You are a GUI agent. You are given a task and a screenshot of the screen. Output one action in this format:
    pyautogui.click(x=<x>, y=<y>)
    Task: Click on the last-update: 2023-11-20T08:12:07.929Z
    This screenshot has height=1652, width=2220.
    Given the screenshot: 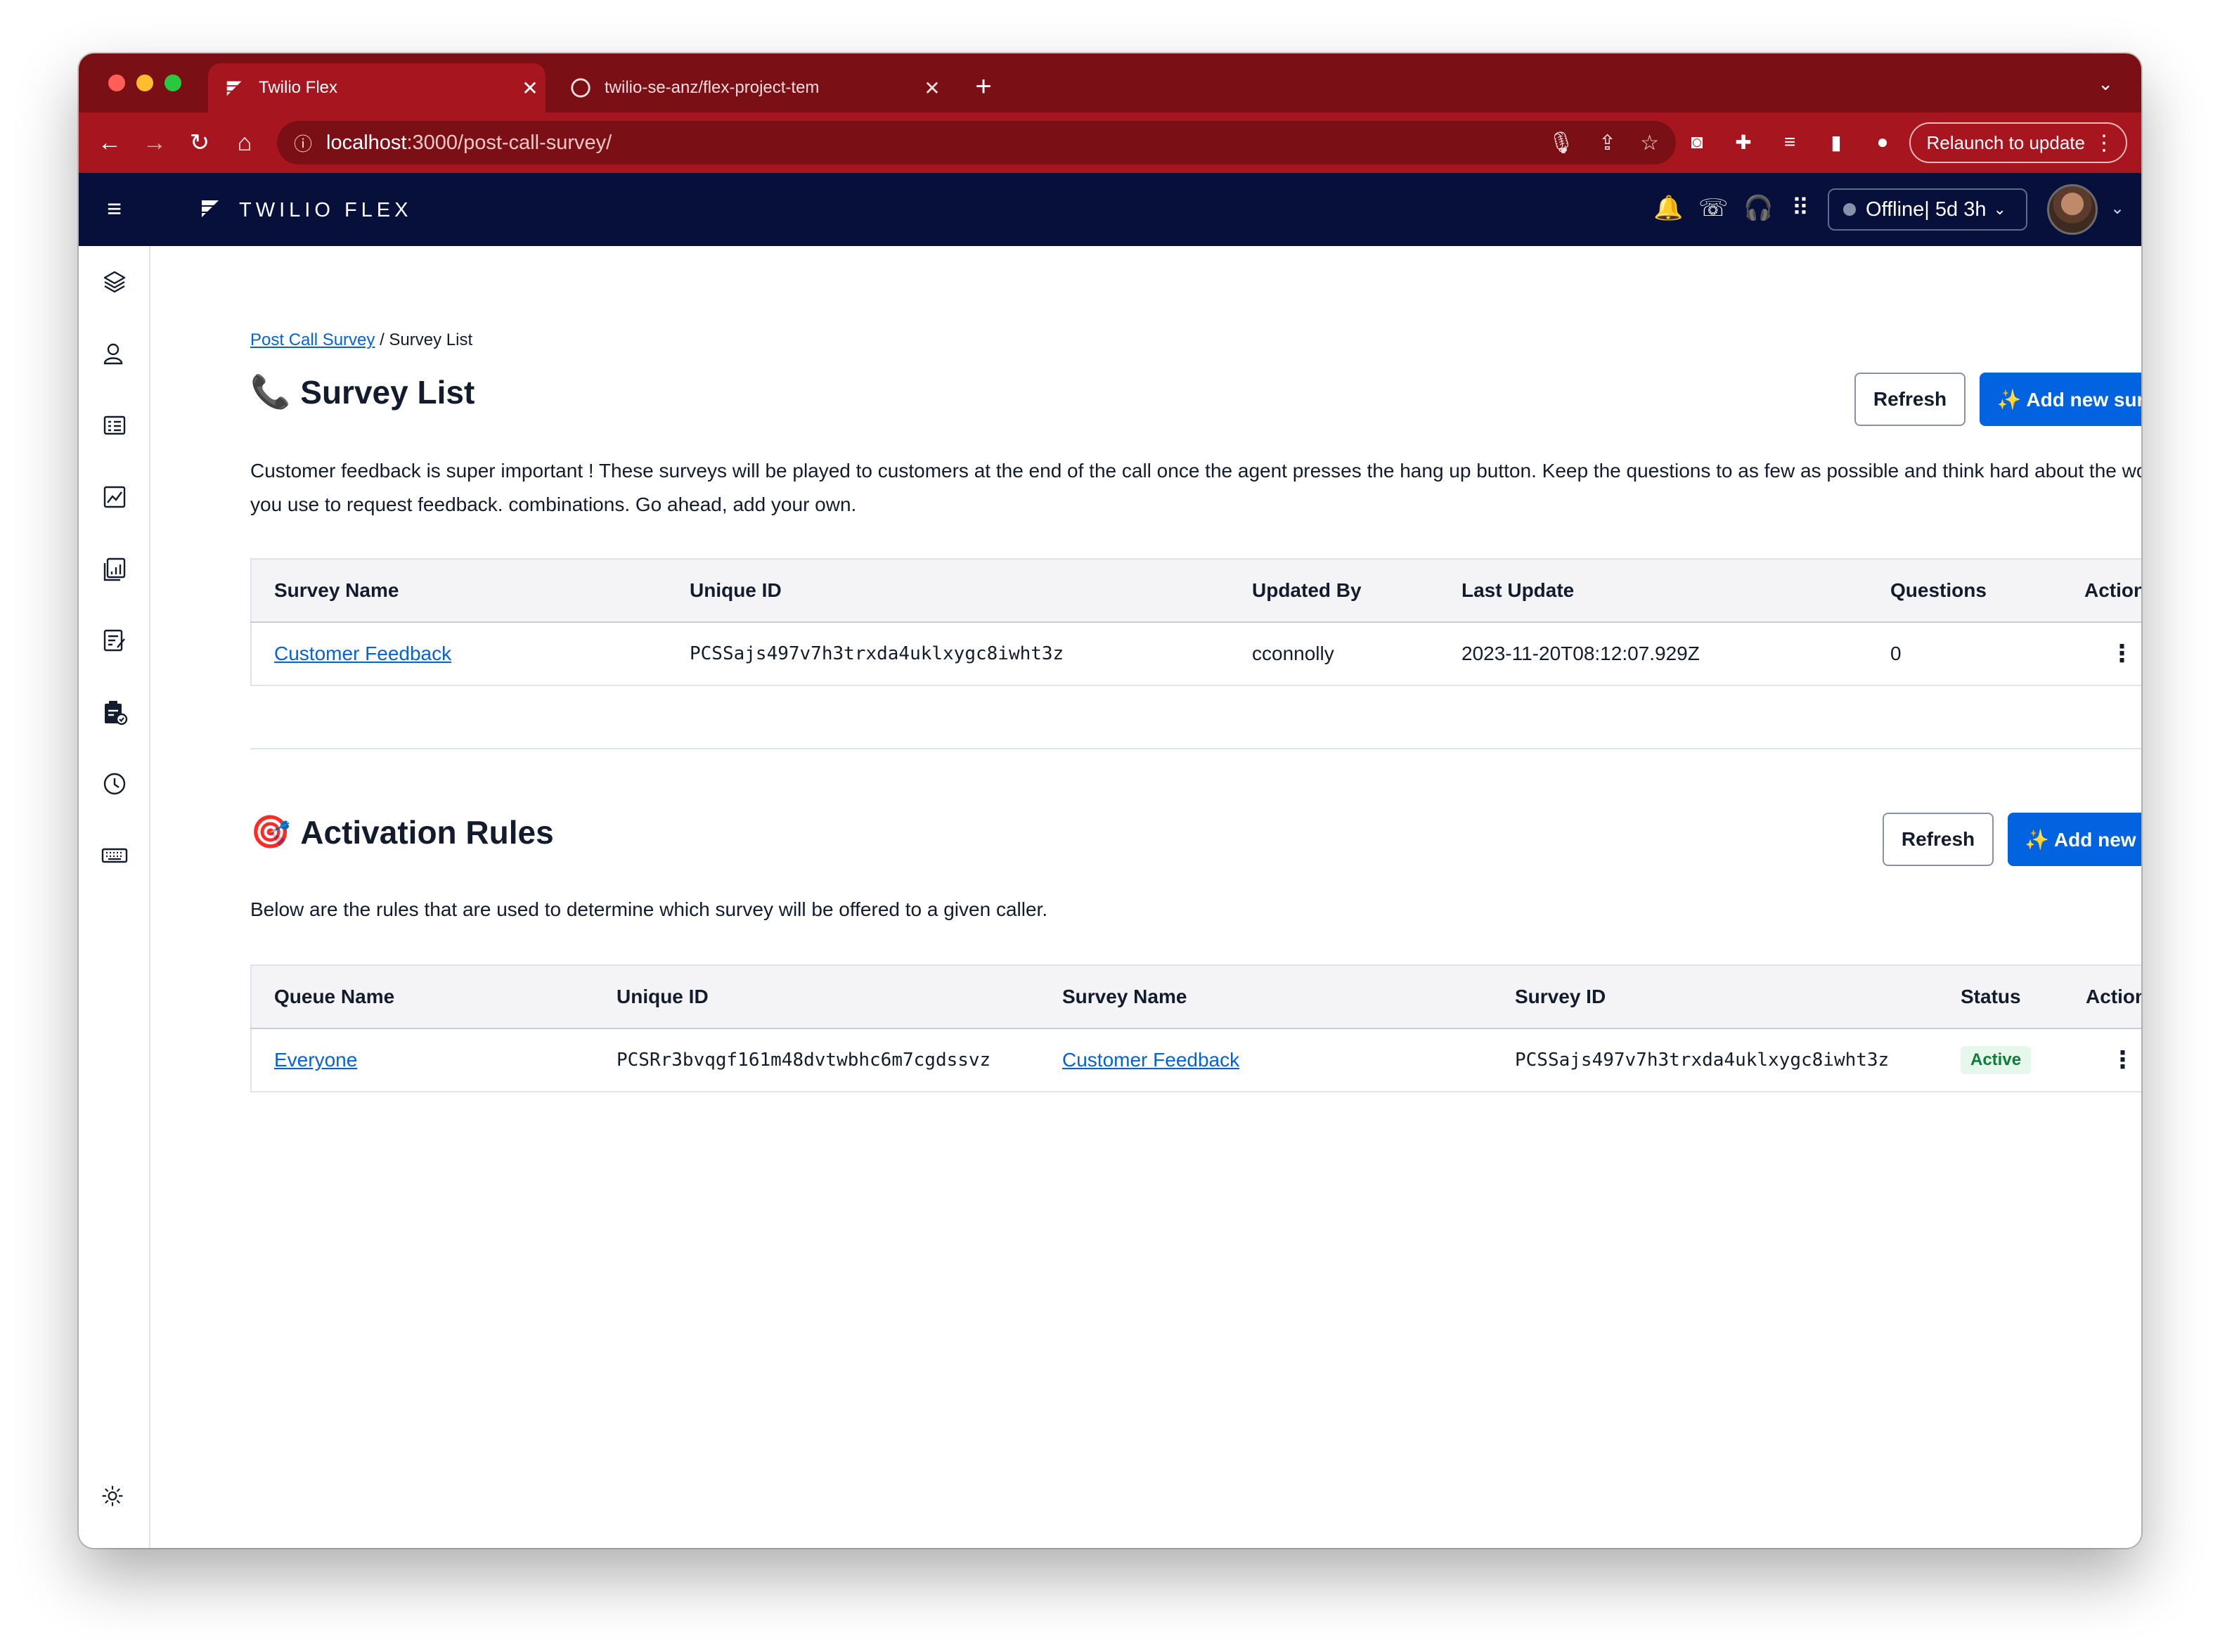 What is the action you would take?
    pyautogui.click(x=1580, y=653)
    